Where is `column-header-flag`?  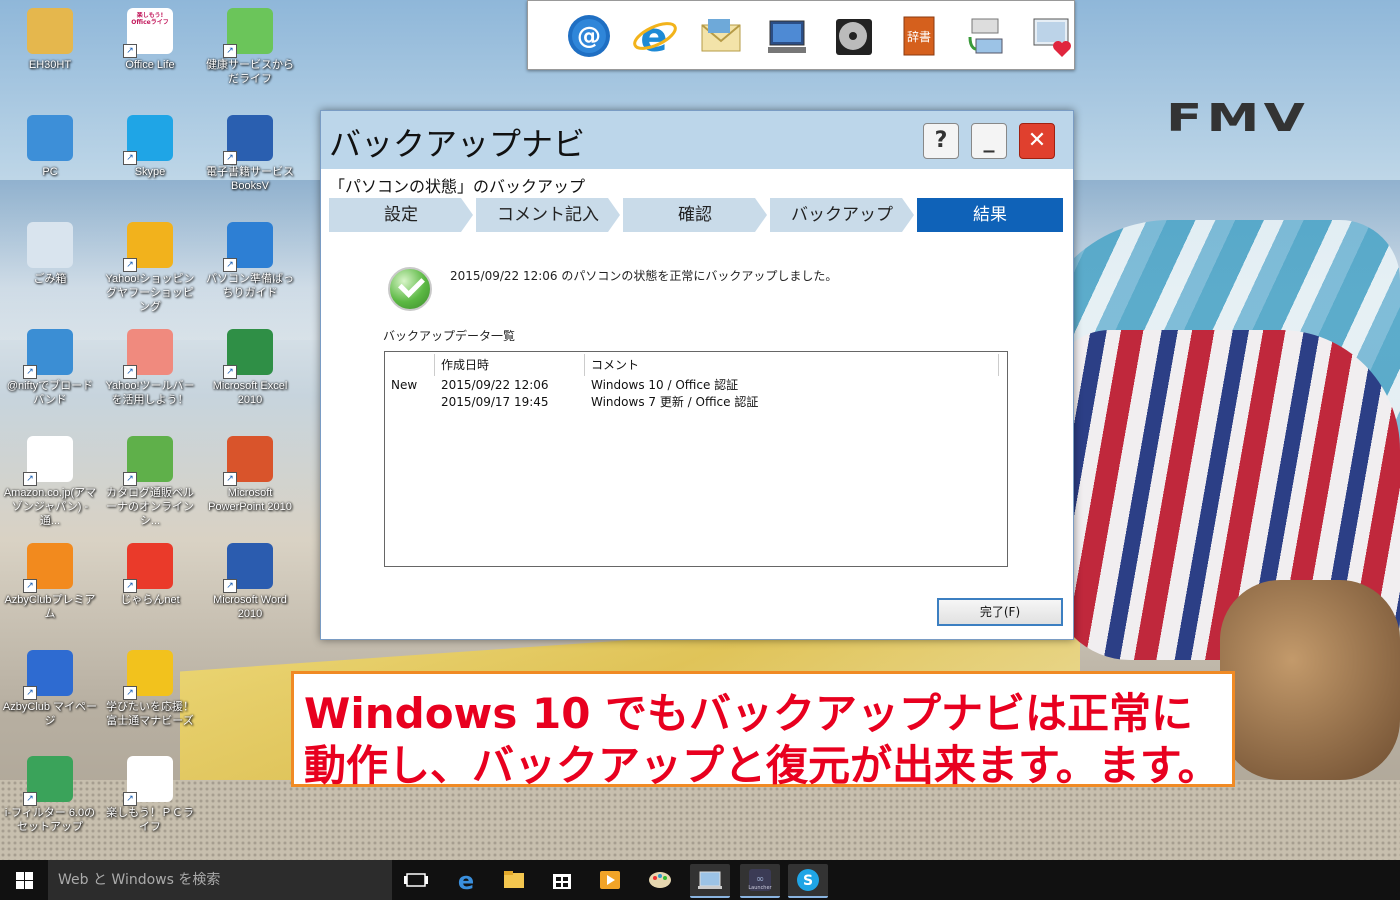
column-header-flag is located at coordinates (410, 365).